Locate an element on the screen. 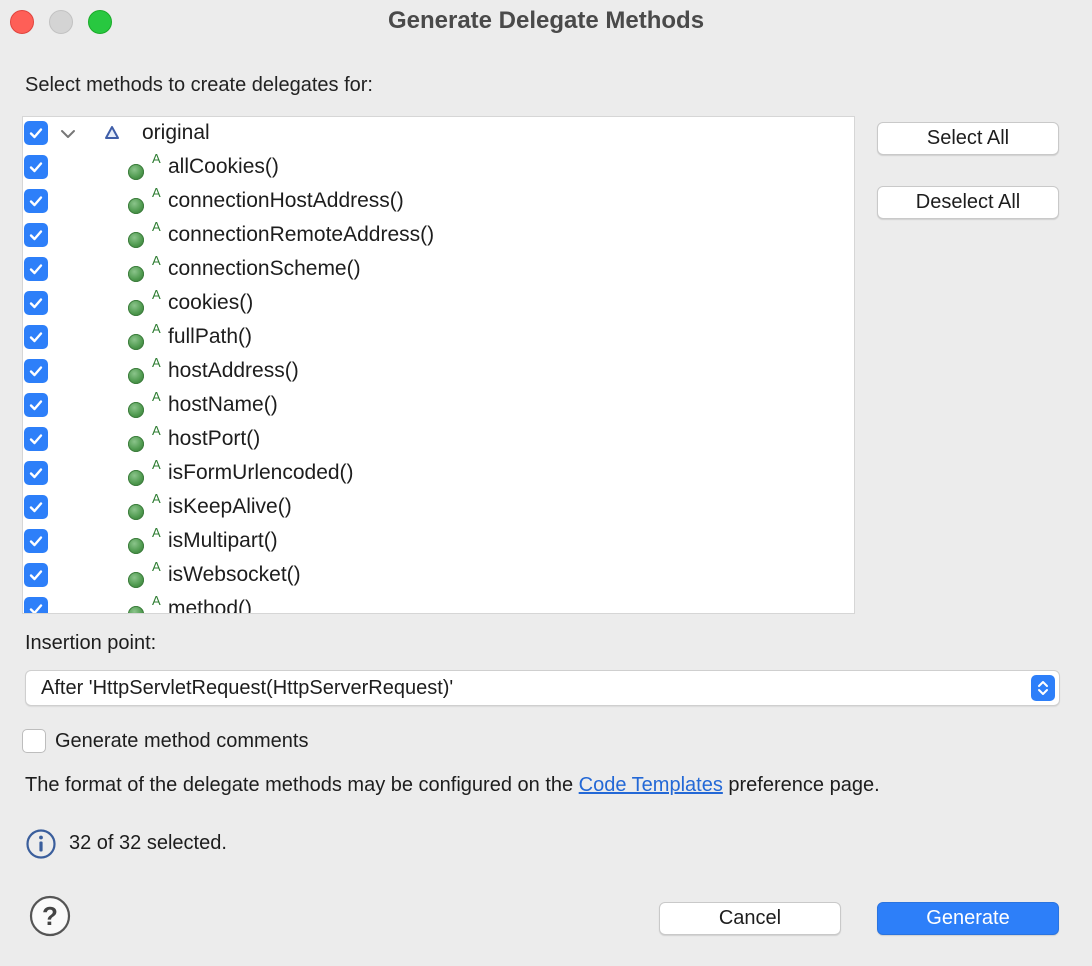  format-note-after: preference page. is located at coordinates (801, 785).